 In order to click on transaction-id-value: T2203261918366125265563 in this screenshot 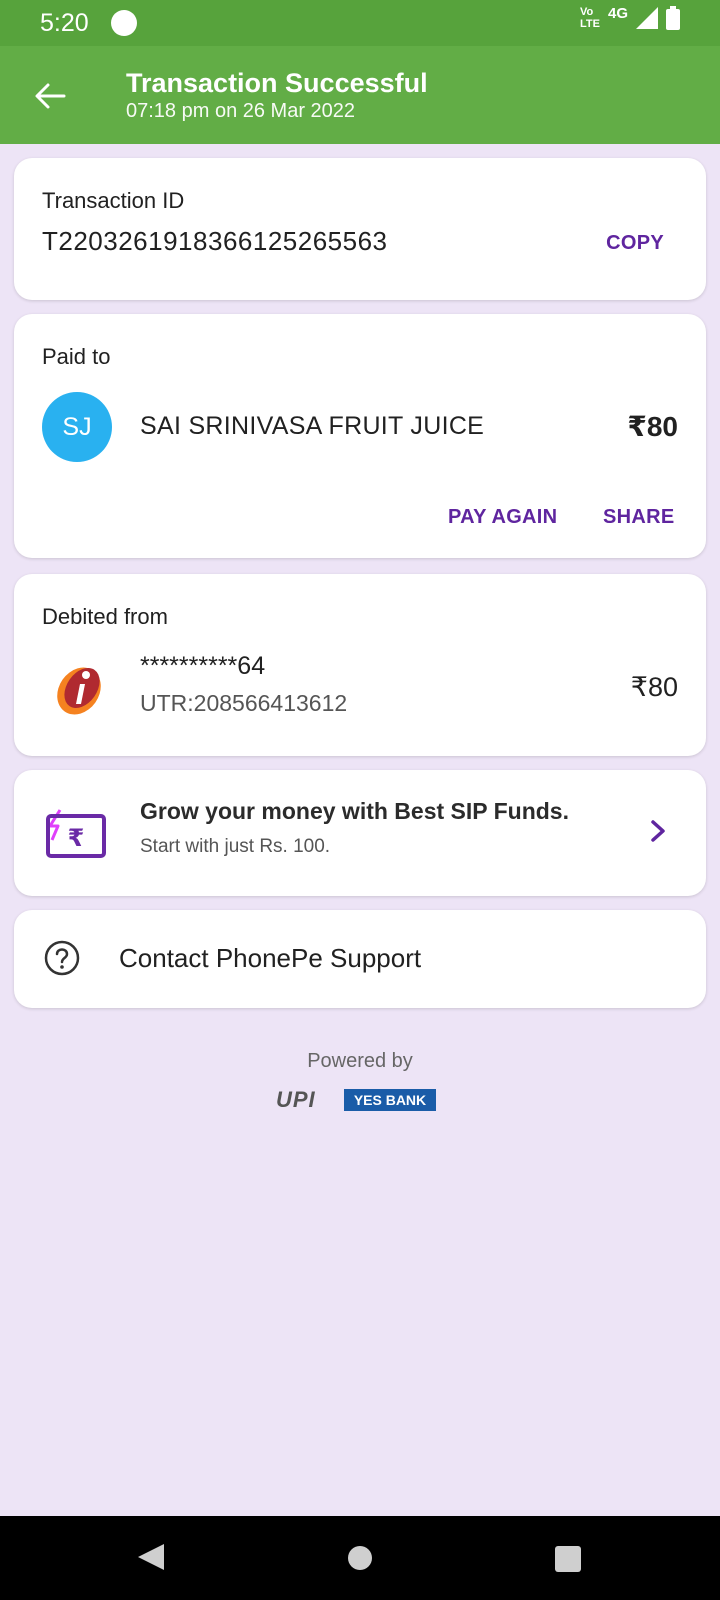, I will do `click(215, 241)`.